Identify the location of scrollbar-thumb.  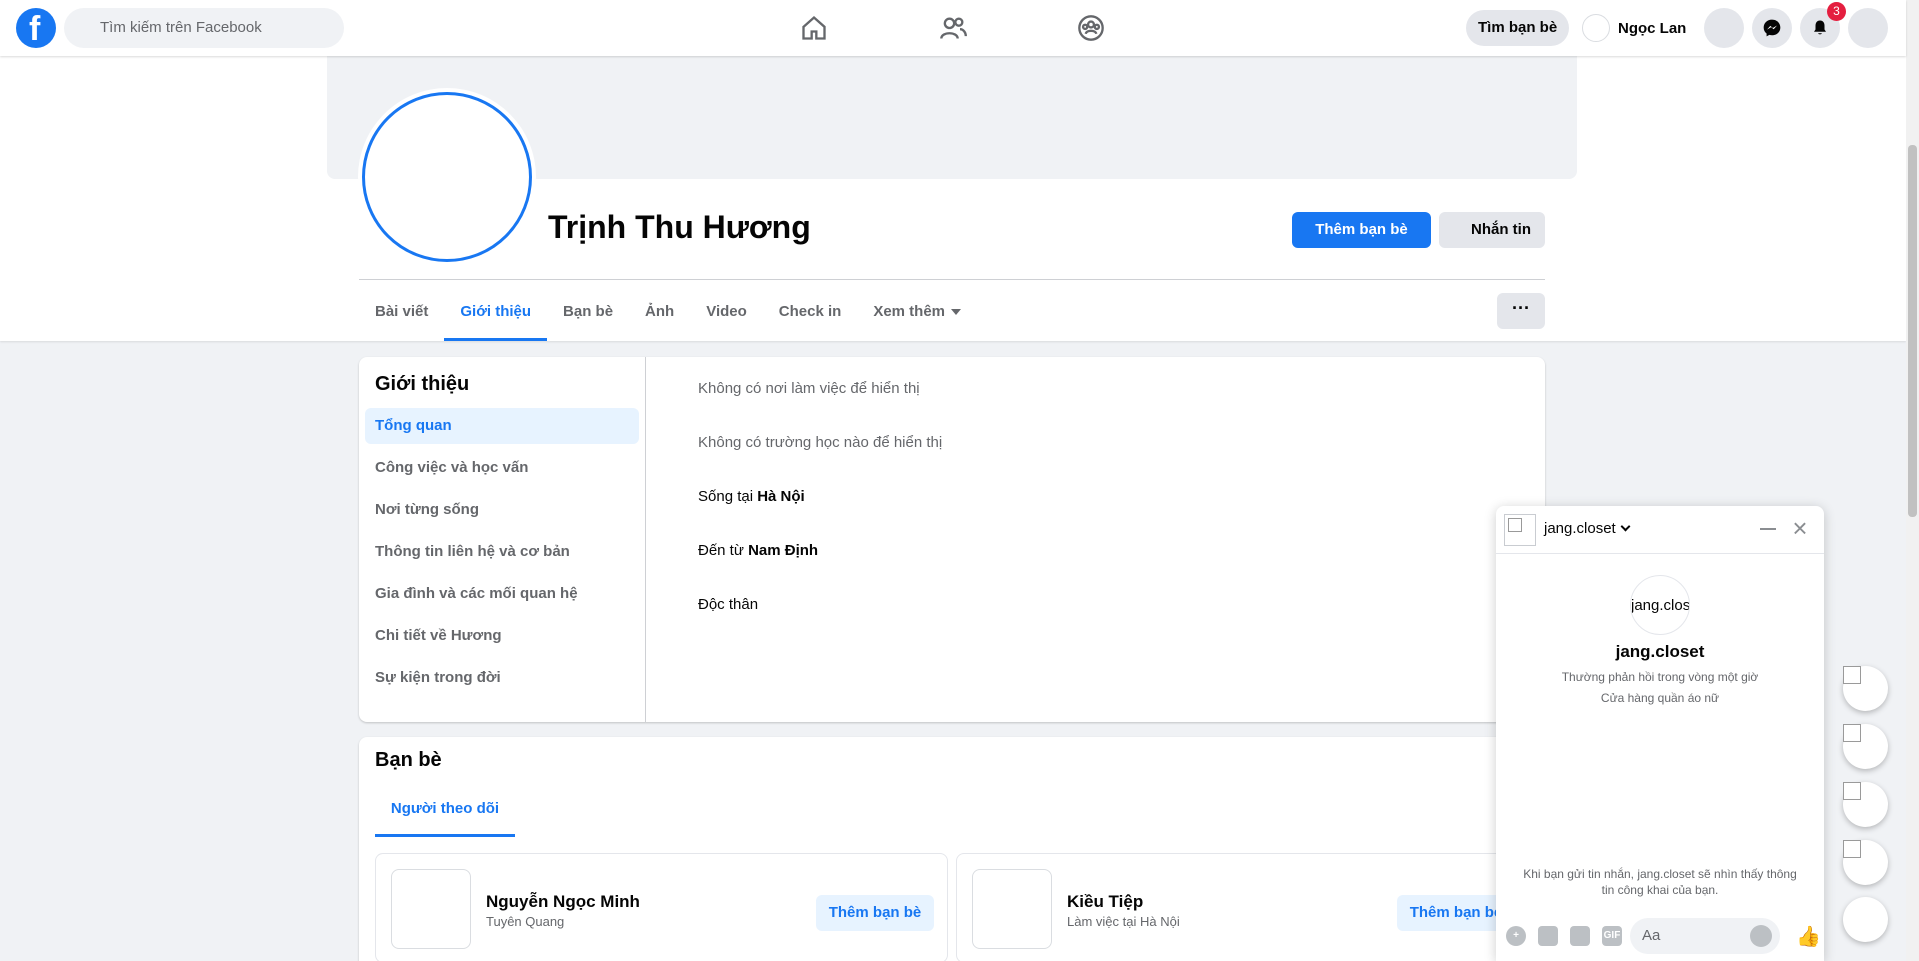
(1912, 331).